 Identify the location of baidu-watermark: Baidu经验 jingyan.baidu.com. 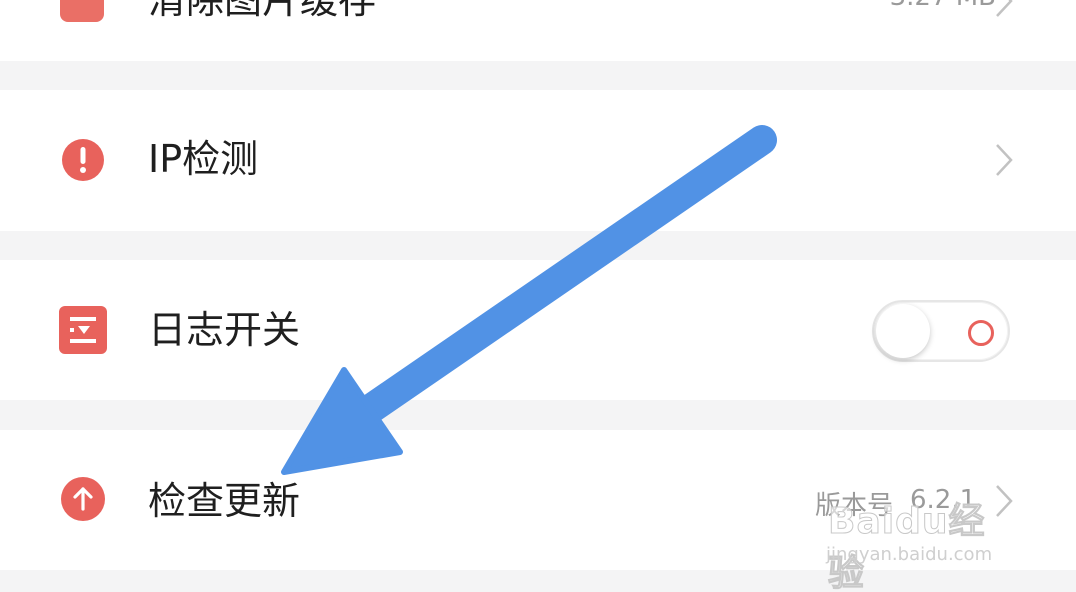
(922, 535).